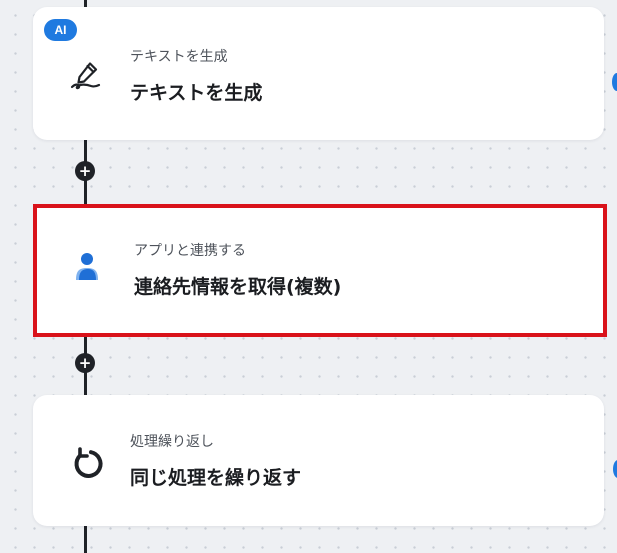 The width and height of the screenshot is (617, 553). I want to click on pen-write-icon, so click(87, 75).